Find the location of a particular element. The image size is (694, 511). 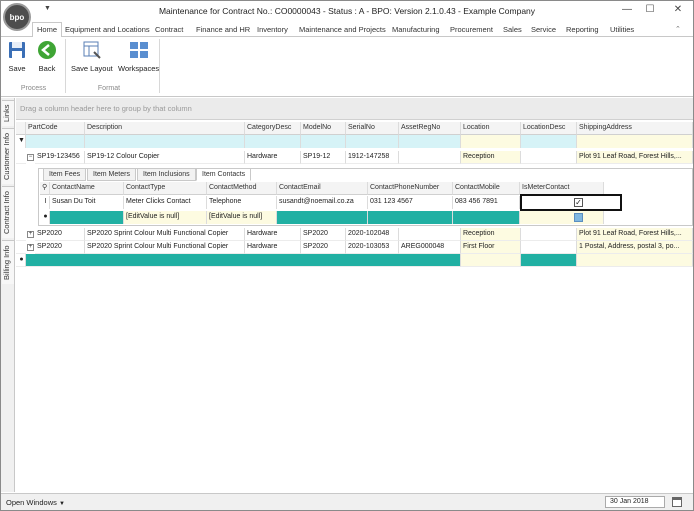

workspaces-button: Workspaces is located at coordinates (138, 56).